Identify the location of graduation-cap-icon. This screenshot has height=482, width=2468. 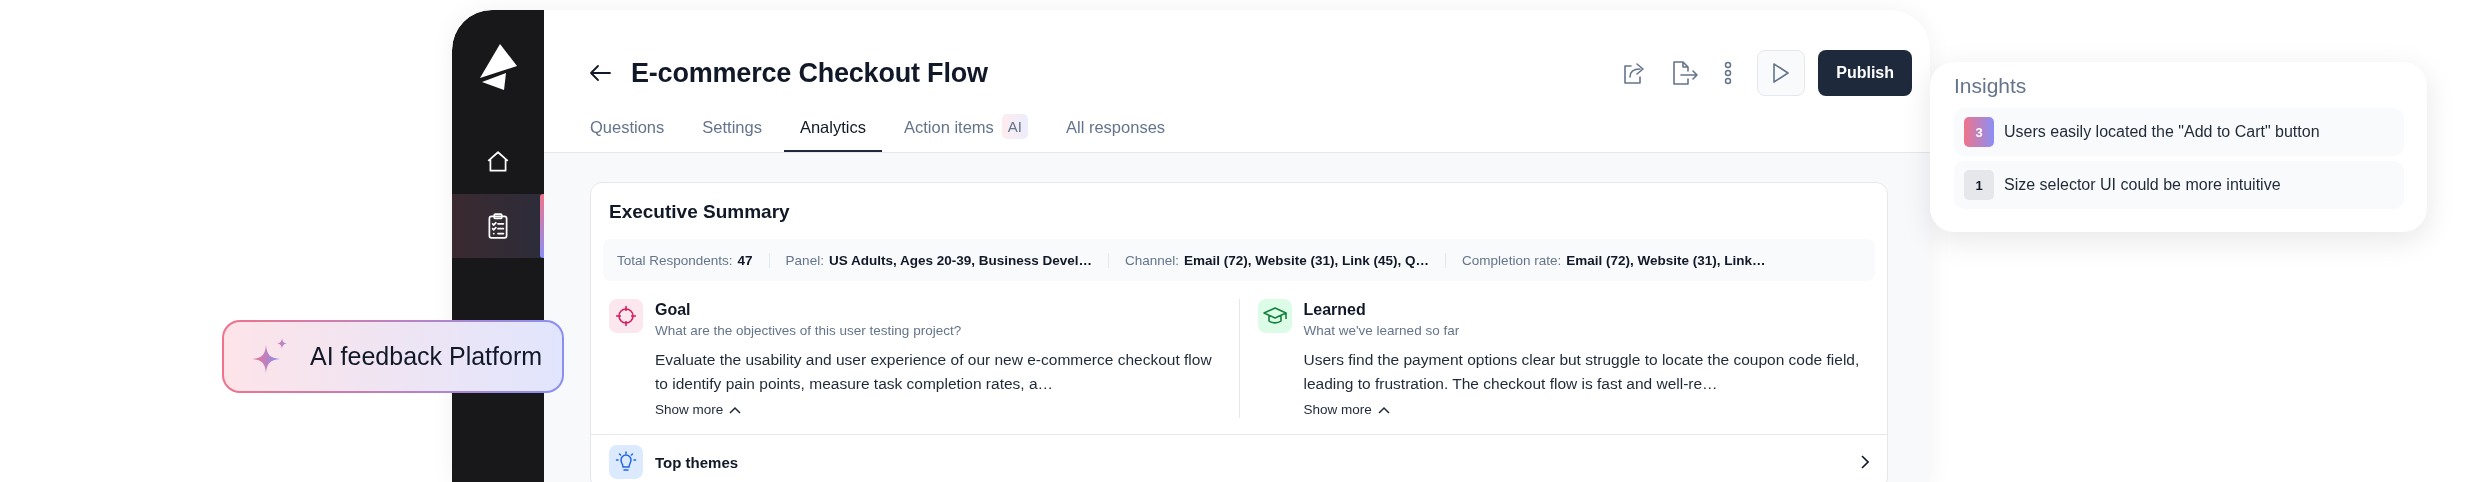
(1274, 316).